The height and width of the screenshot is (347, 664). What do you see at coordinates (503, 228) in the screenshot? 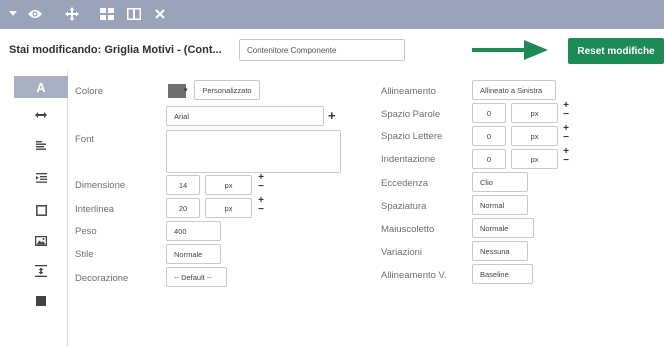
I see `font-variant-select: Normale` at bounding box center [503, 228].